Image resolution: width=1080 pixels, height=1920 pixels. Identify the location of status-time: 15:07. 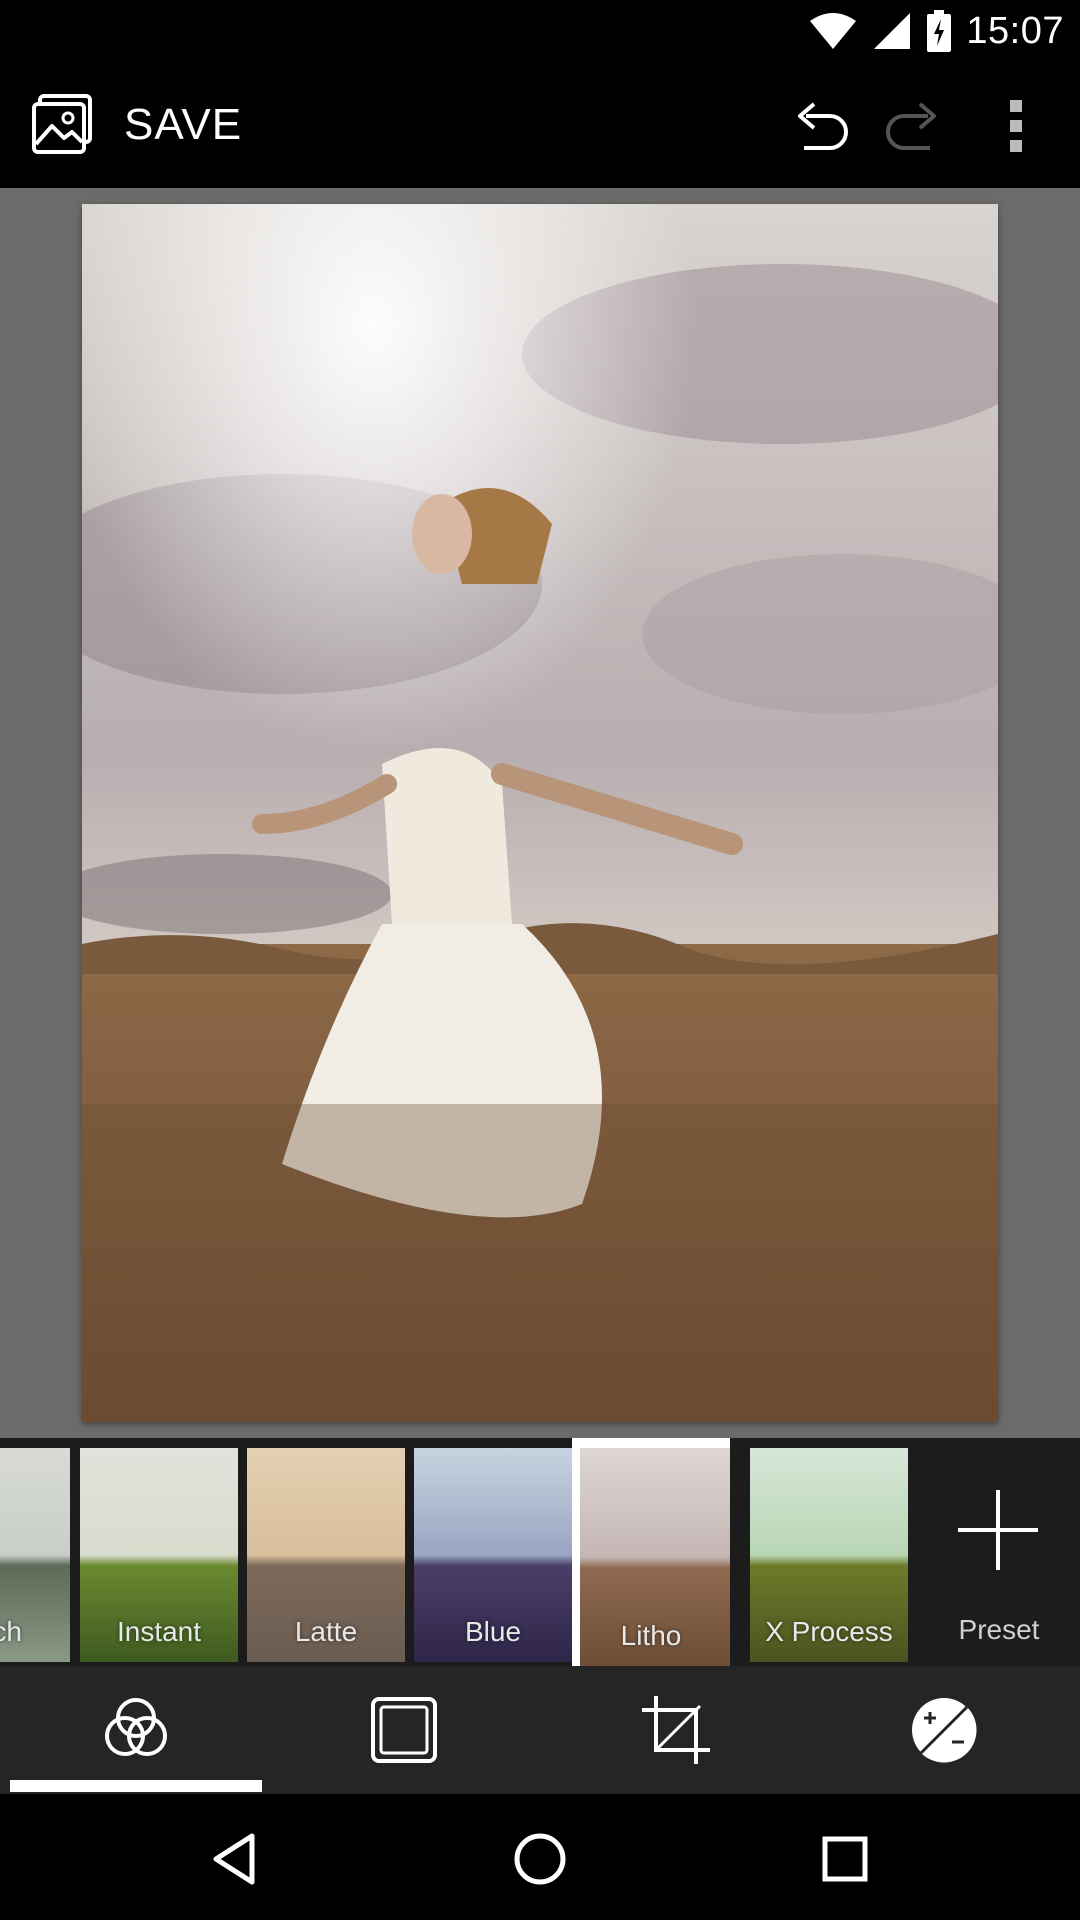
(1015, 30).